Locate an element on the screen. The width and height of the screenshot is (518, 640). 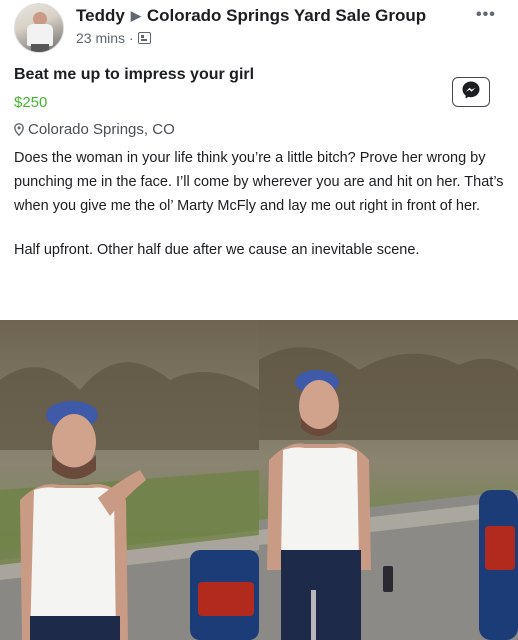
listing-title: Beat me up to impress your girl is located at coordinates (134, 74).